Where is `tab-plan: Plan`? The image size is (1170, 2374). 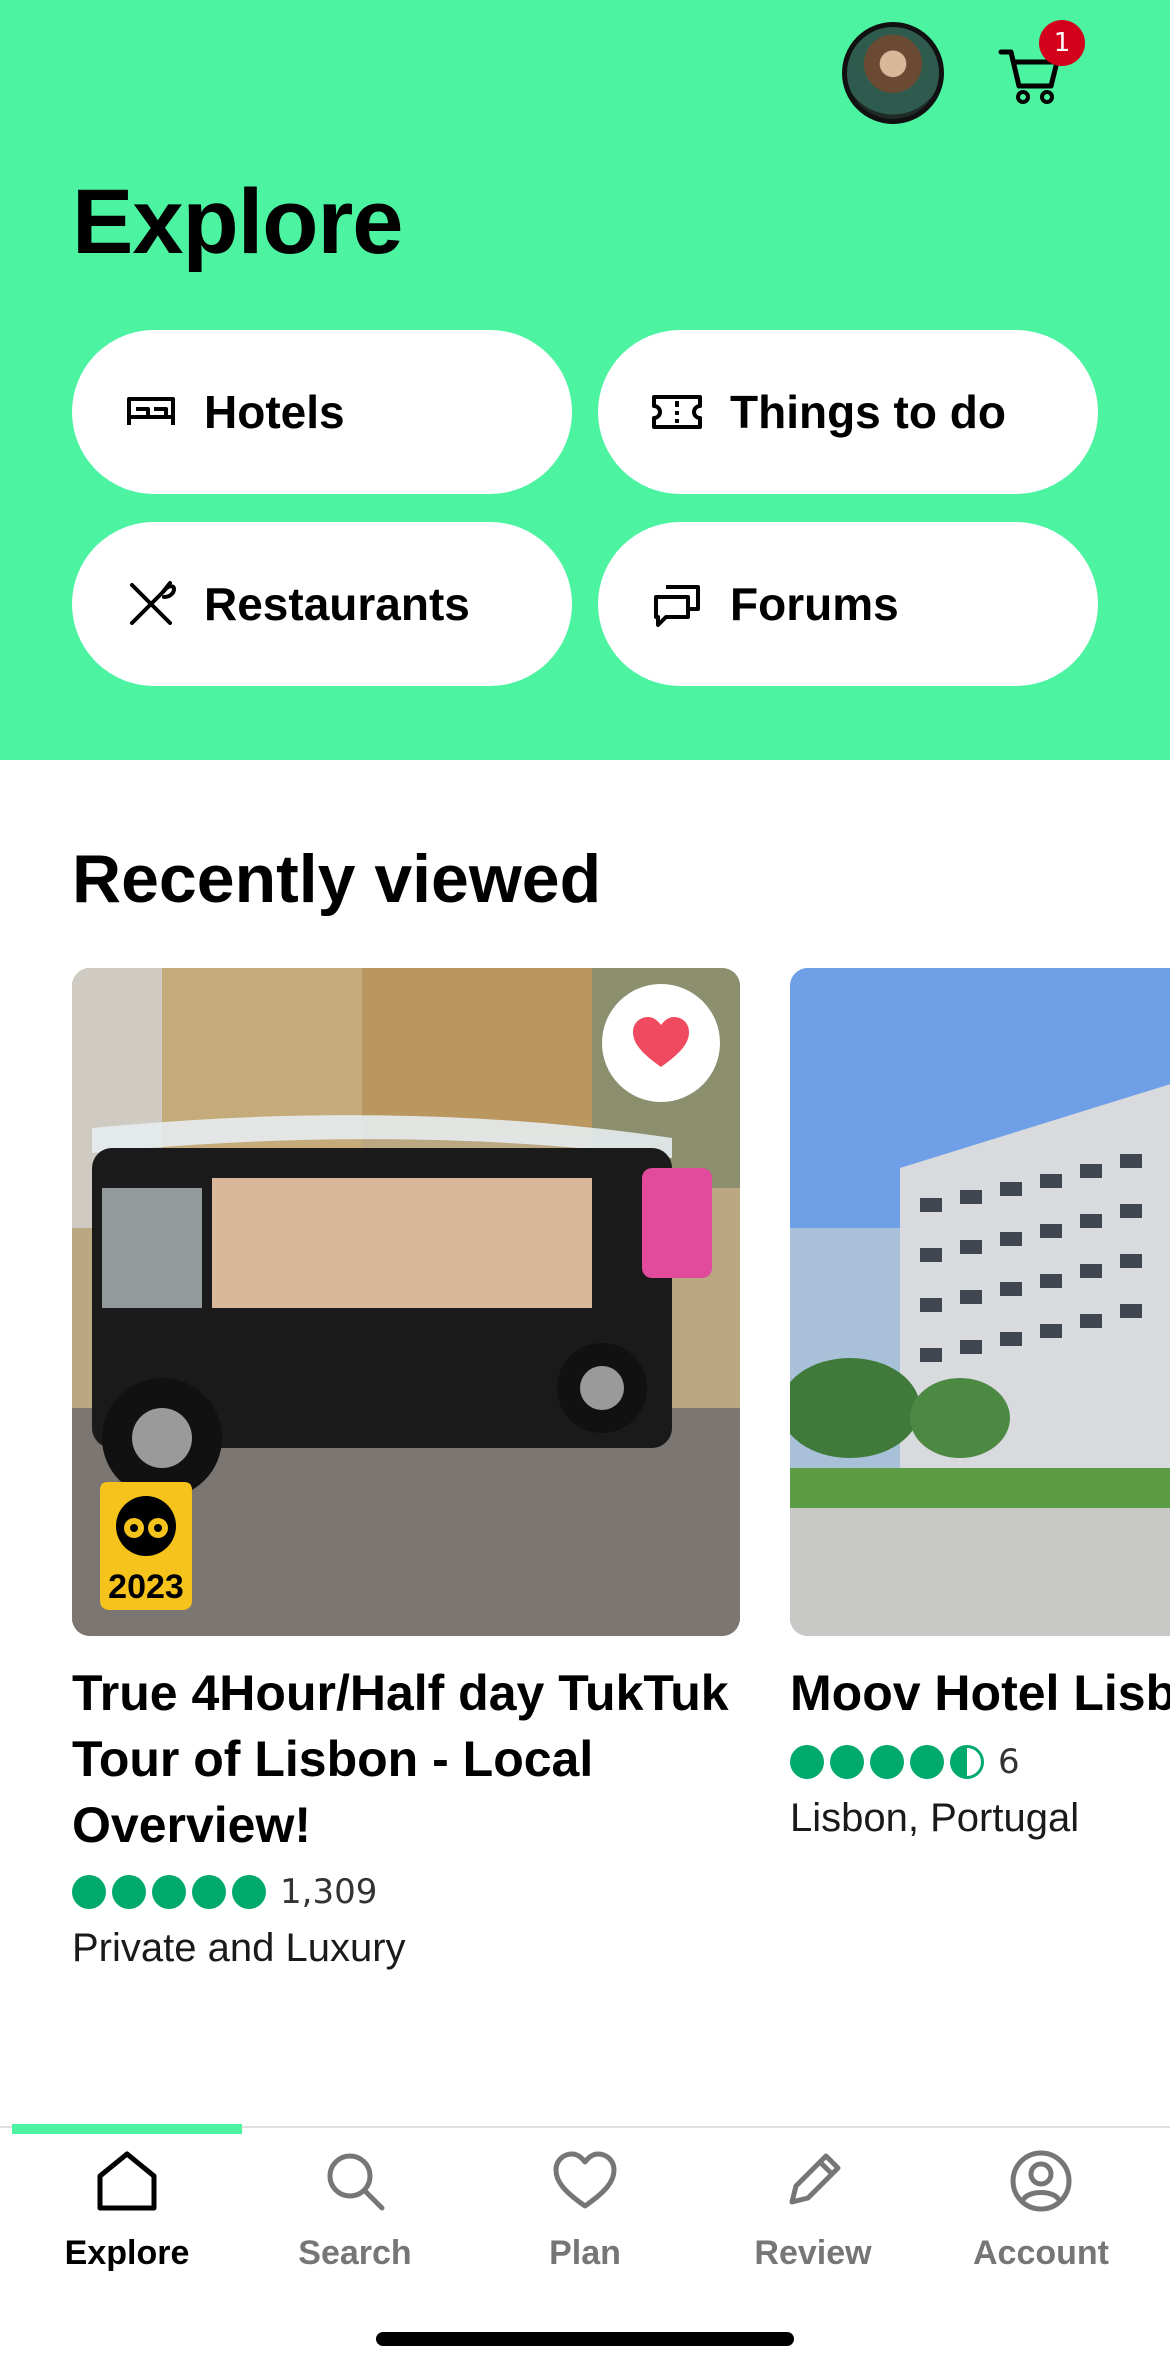 tab-plan: Plan is located at coordinates (585, 2209).